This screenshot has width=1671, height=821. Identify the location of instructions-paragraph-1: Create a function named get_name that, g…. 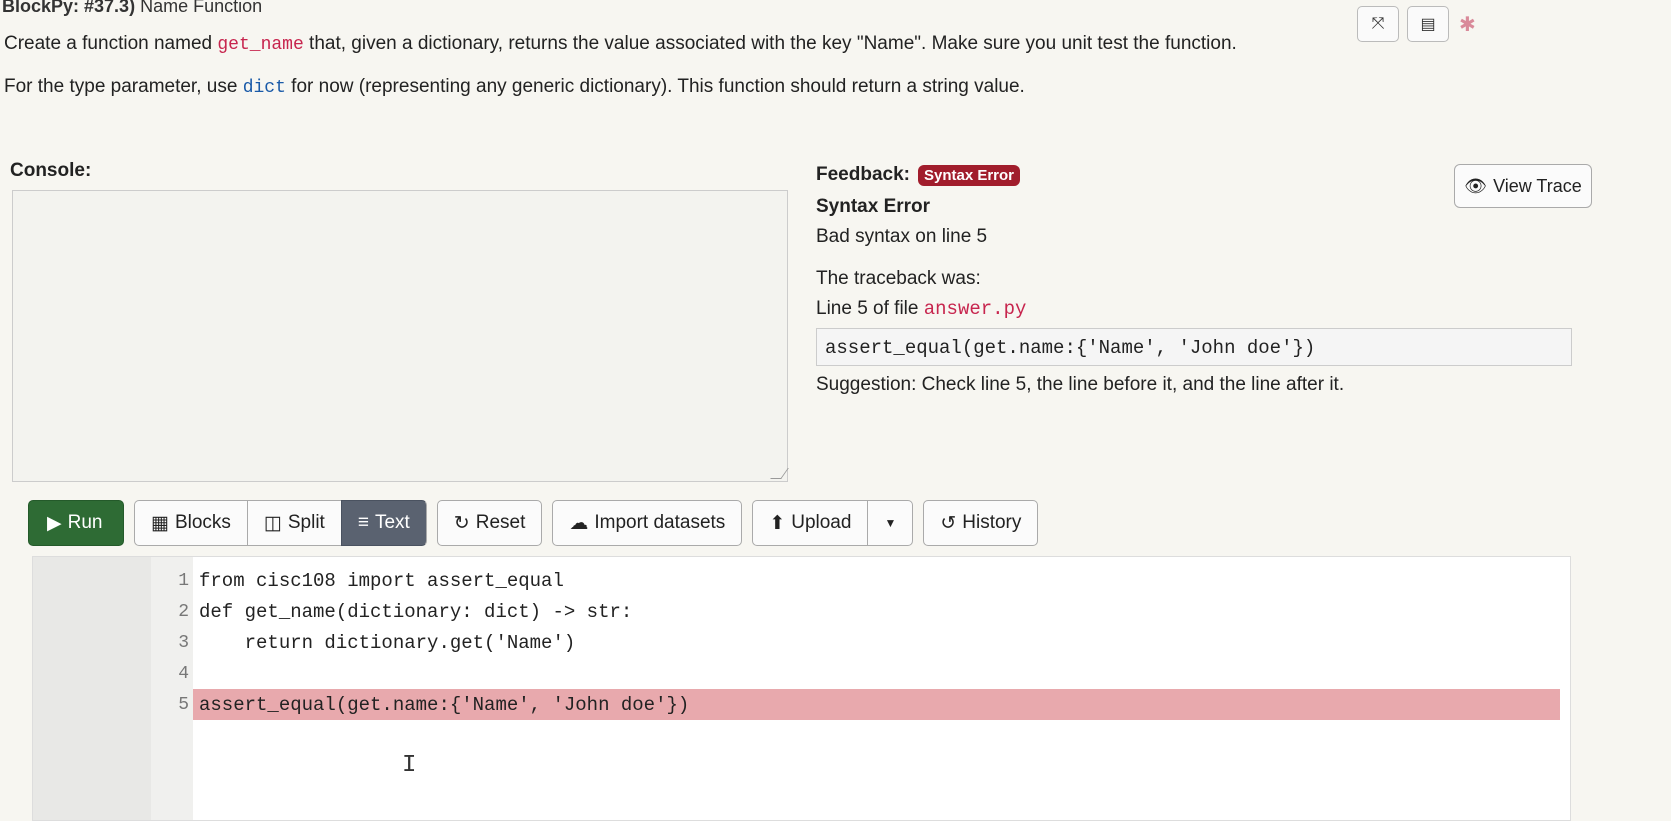
(654, 44).